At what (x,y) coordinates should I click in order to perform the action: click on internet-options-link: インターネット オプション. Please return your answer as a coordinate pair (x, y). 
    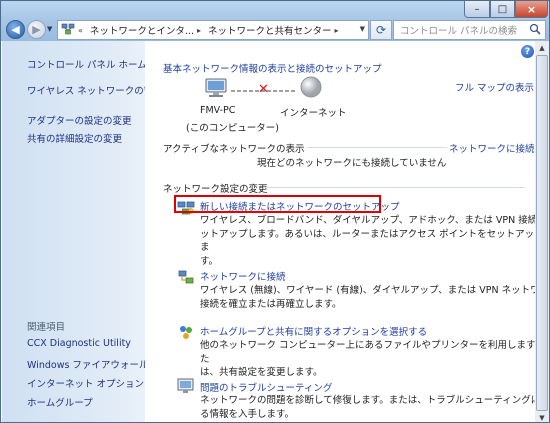
    Looking at the image, I should click on (85, 383).